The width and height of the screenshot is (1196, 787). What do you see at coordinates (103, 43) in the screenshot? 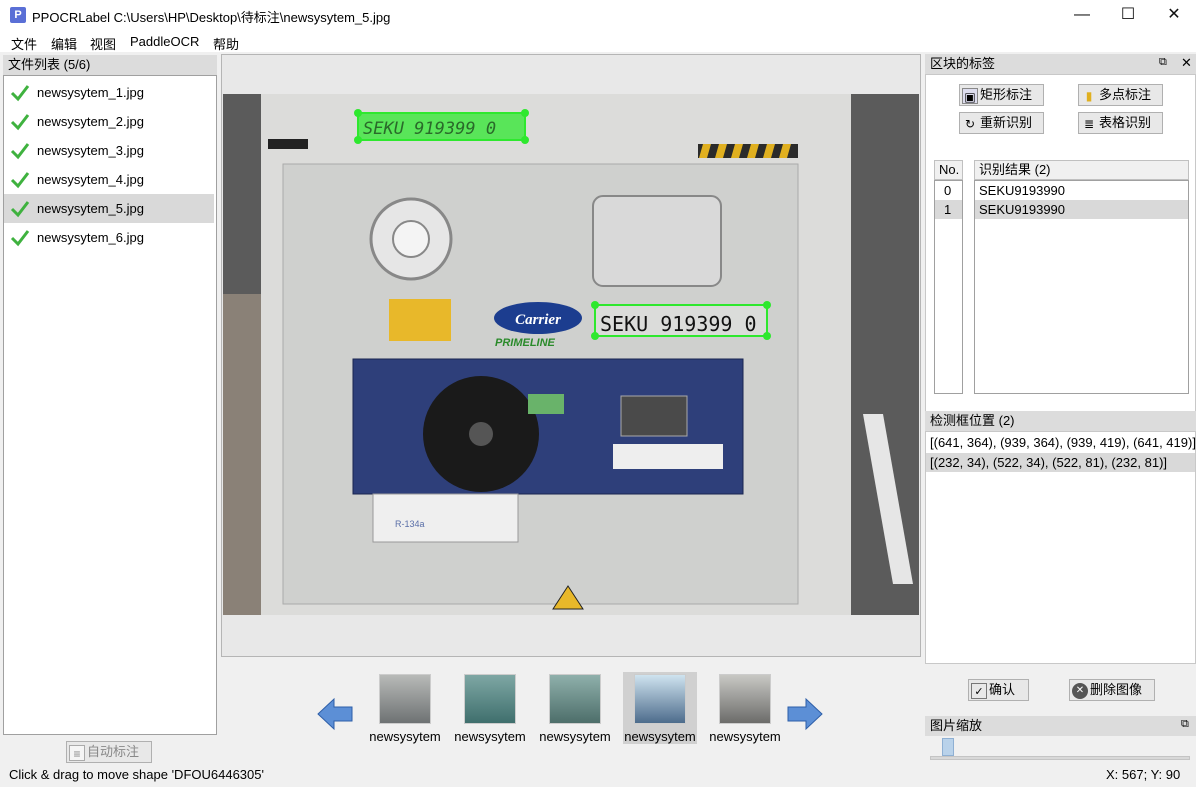
I see `menu-view: 视图` at bounding box center [103, 43].